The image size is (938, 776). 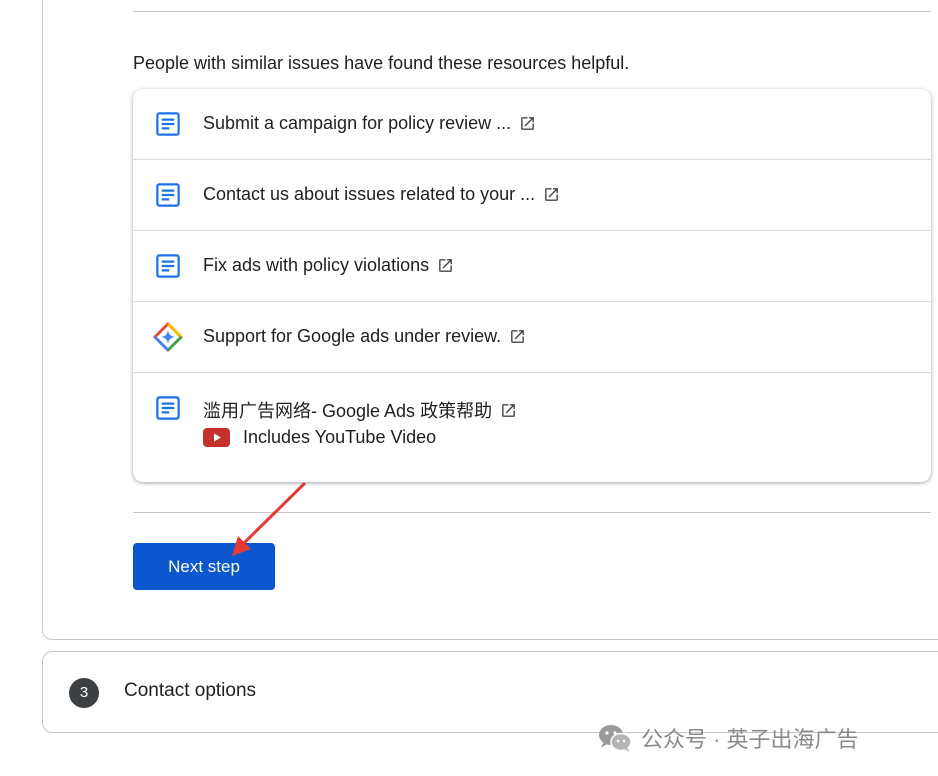 What do you see at coordinates (532, 11) in the screenshot?
I see `top-divider` at bounding box center [532, 11].